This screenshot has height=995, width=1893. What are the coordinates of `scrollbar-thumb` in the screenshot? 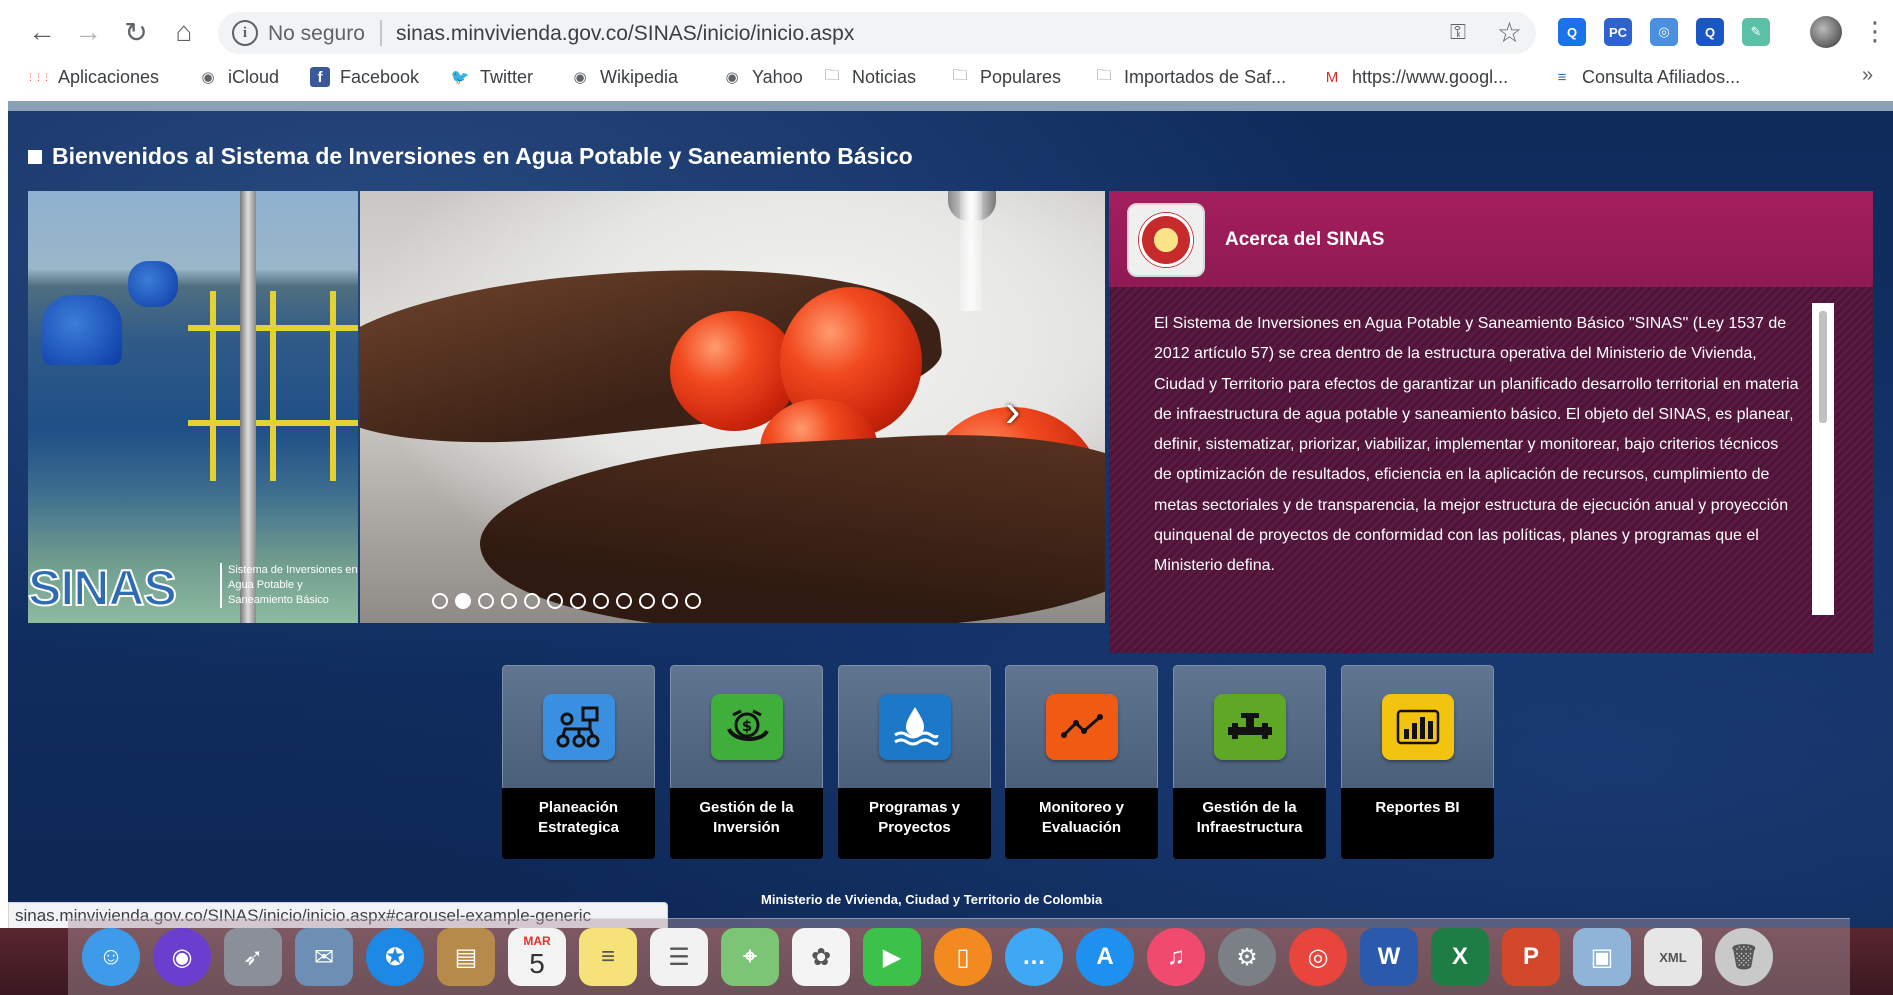 It's located at (1823, 367).